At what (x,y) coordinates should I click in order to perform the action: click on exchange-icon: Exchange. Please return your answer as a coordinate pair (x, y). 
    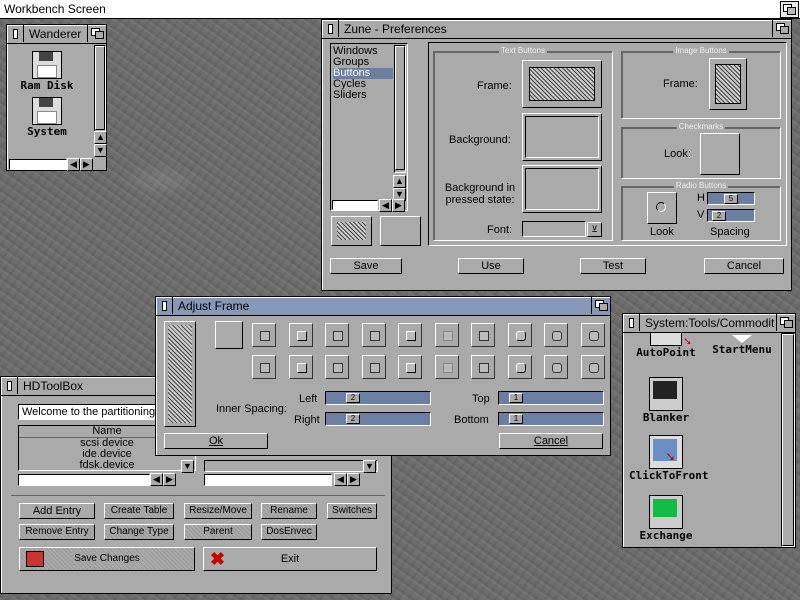
    Looking at the image, I should click on (666, 518).